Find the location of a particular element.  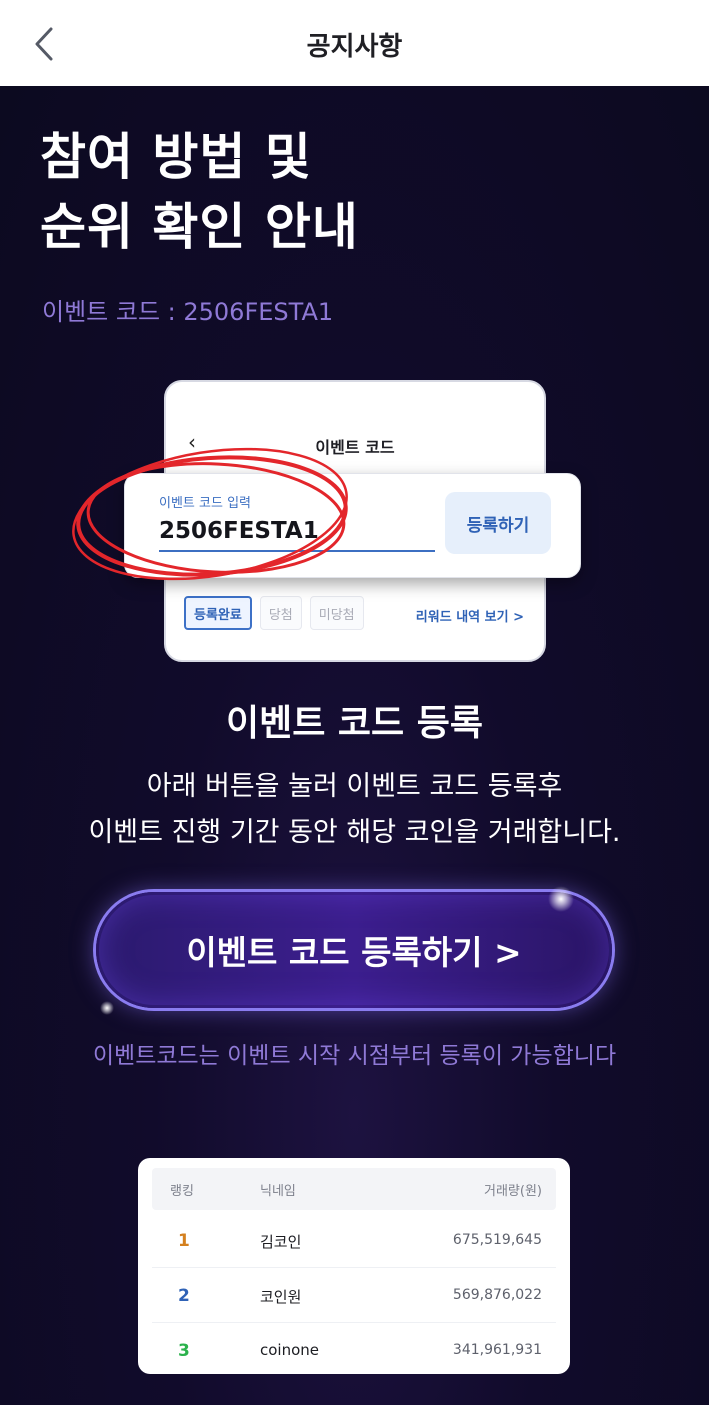

mockup-tab-not-won: 미당첨 is located at coordinates (336, 613).